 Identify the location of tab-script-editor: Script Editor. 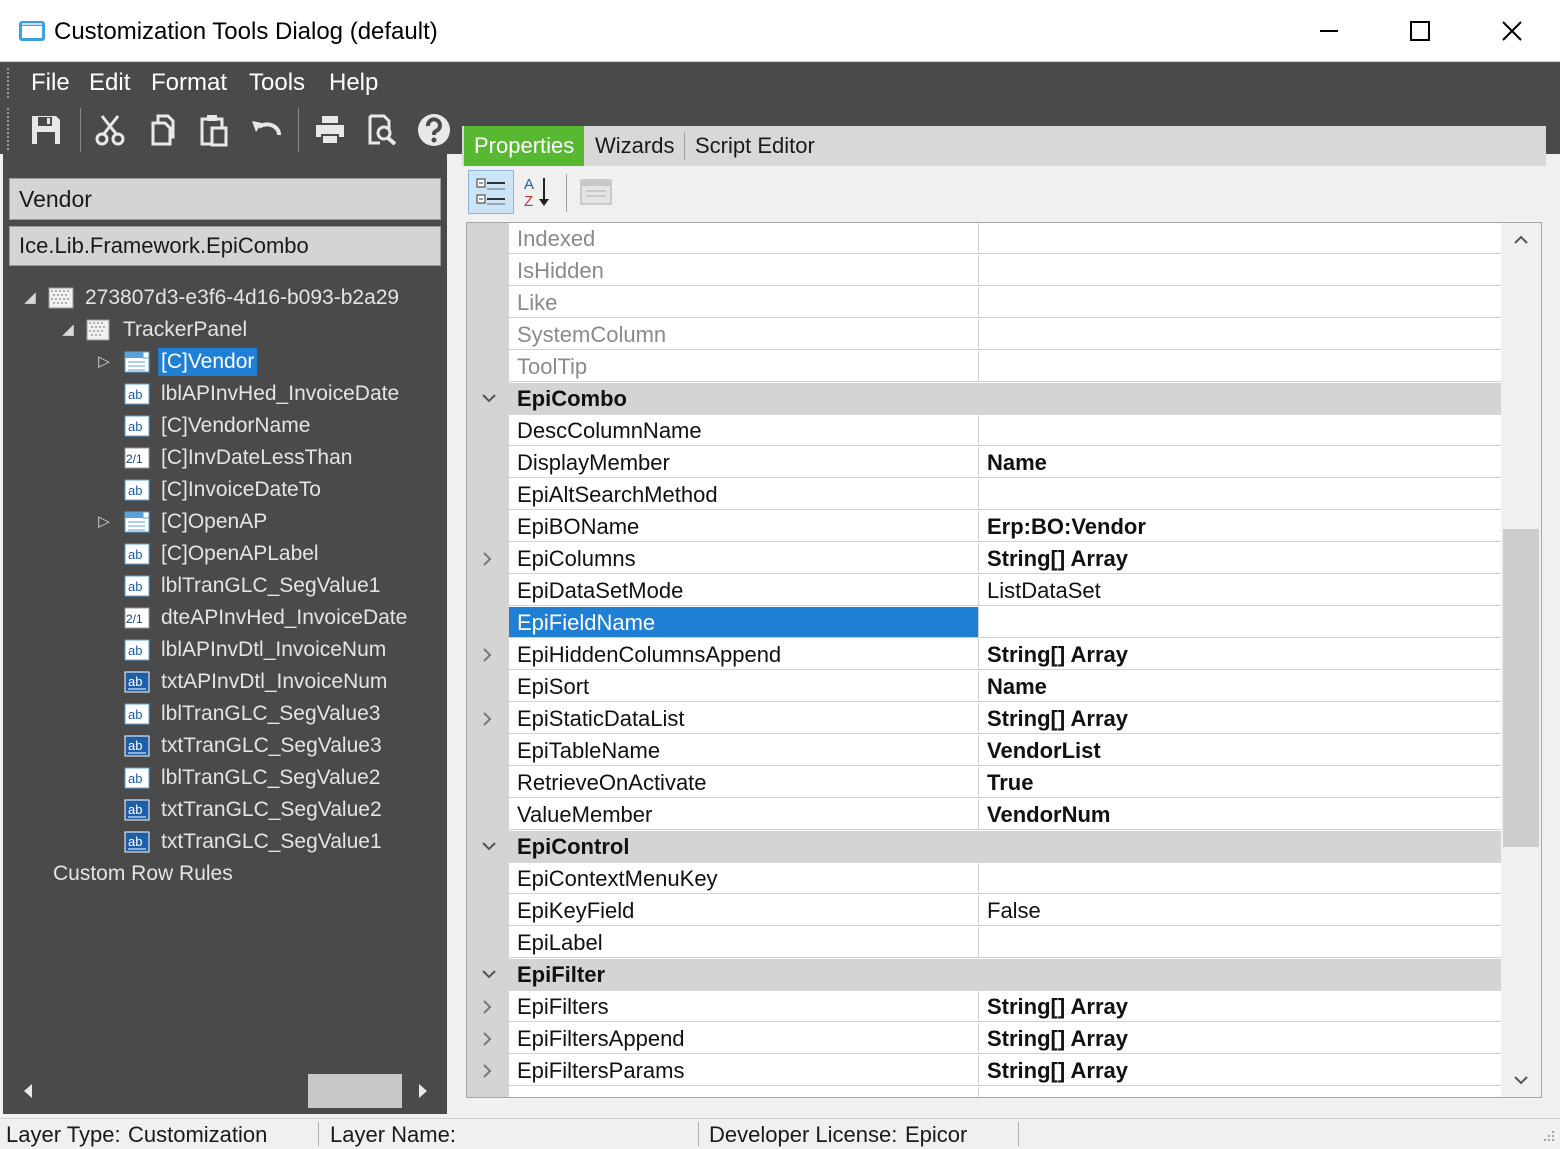
(755, 146).